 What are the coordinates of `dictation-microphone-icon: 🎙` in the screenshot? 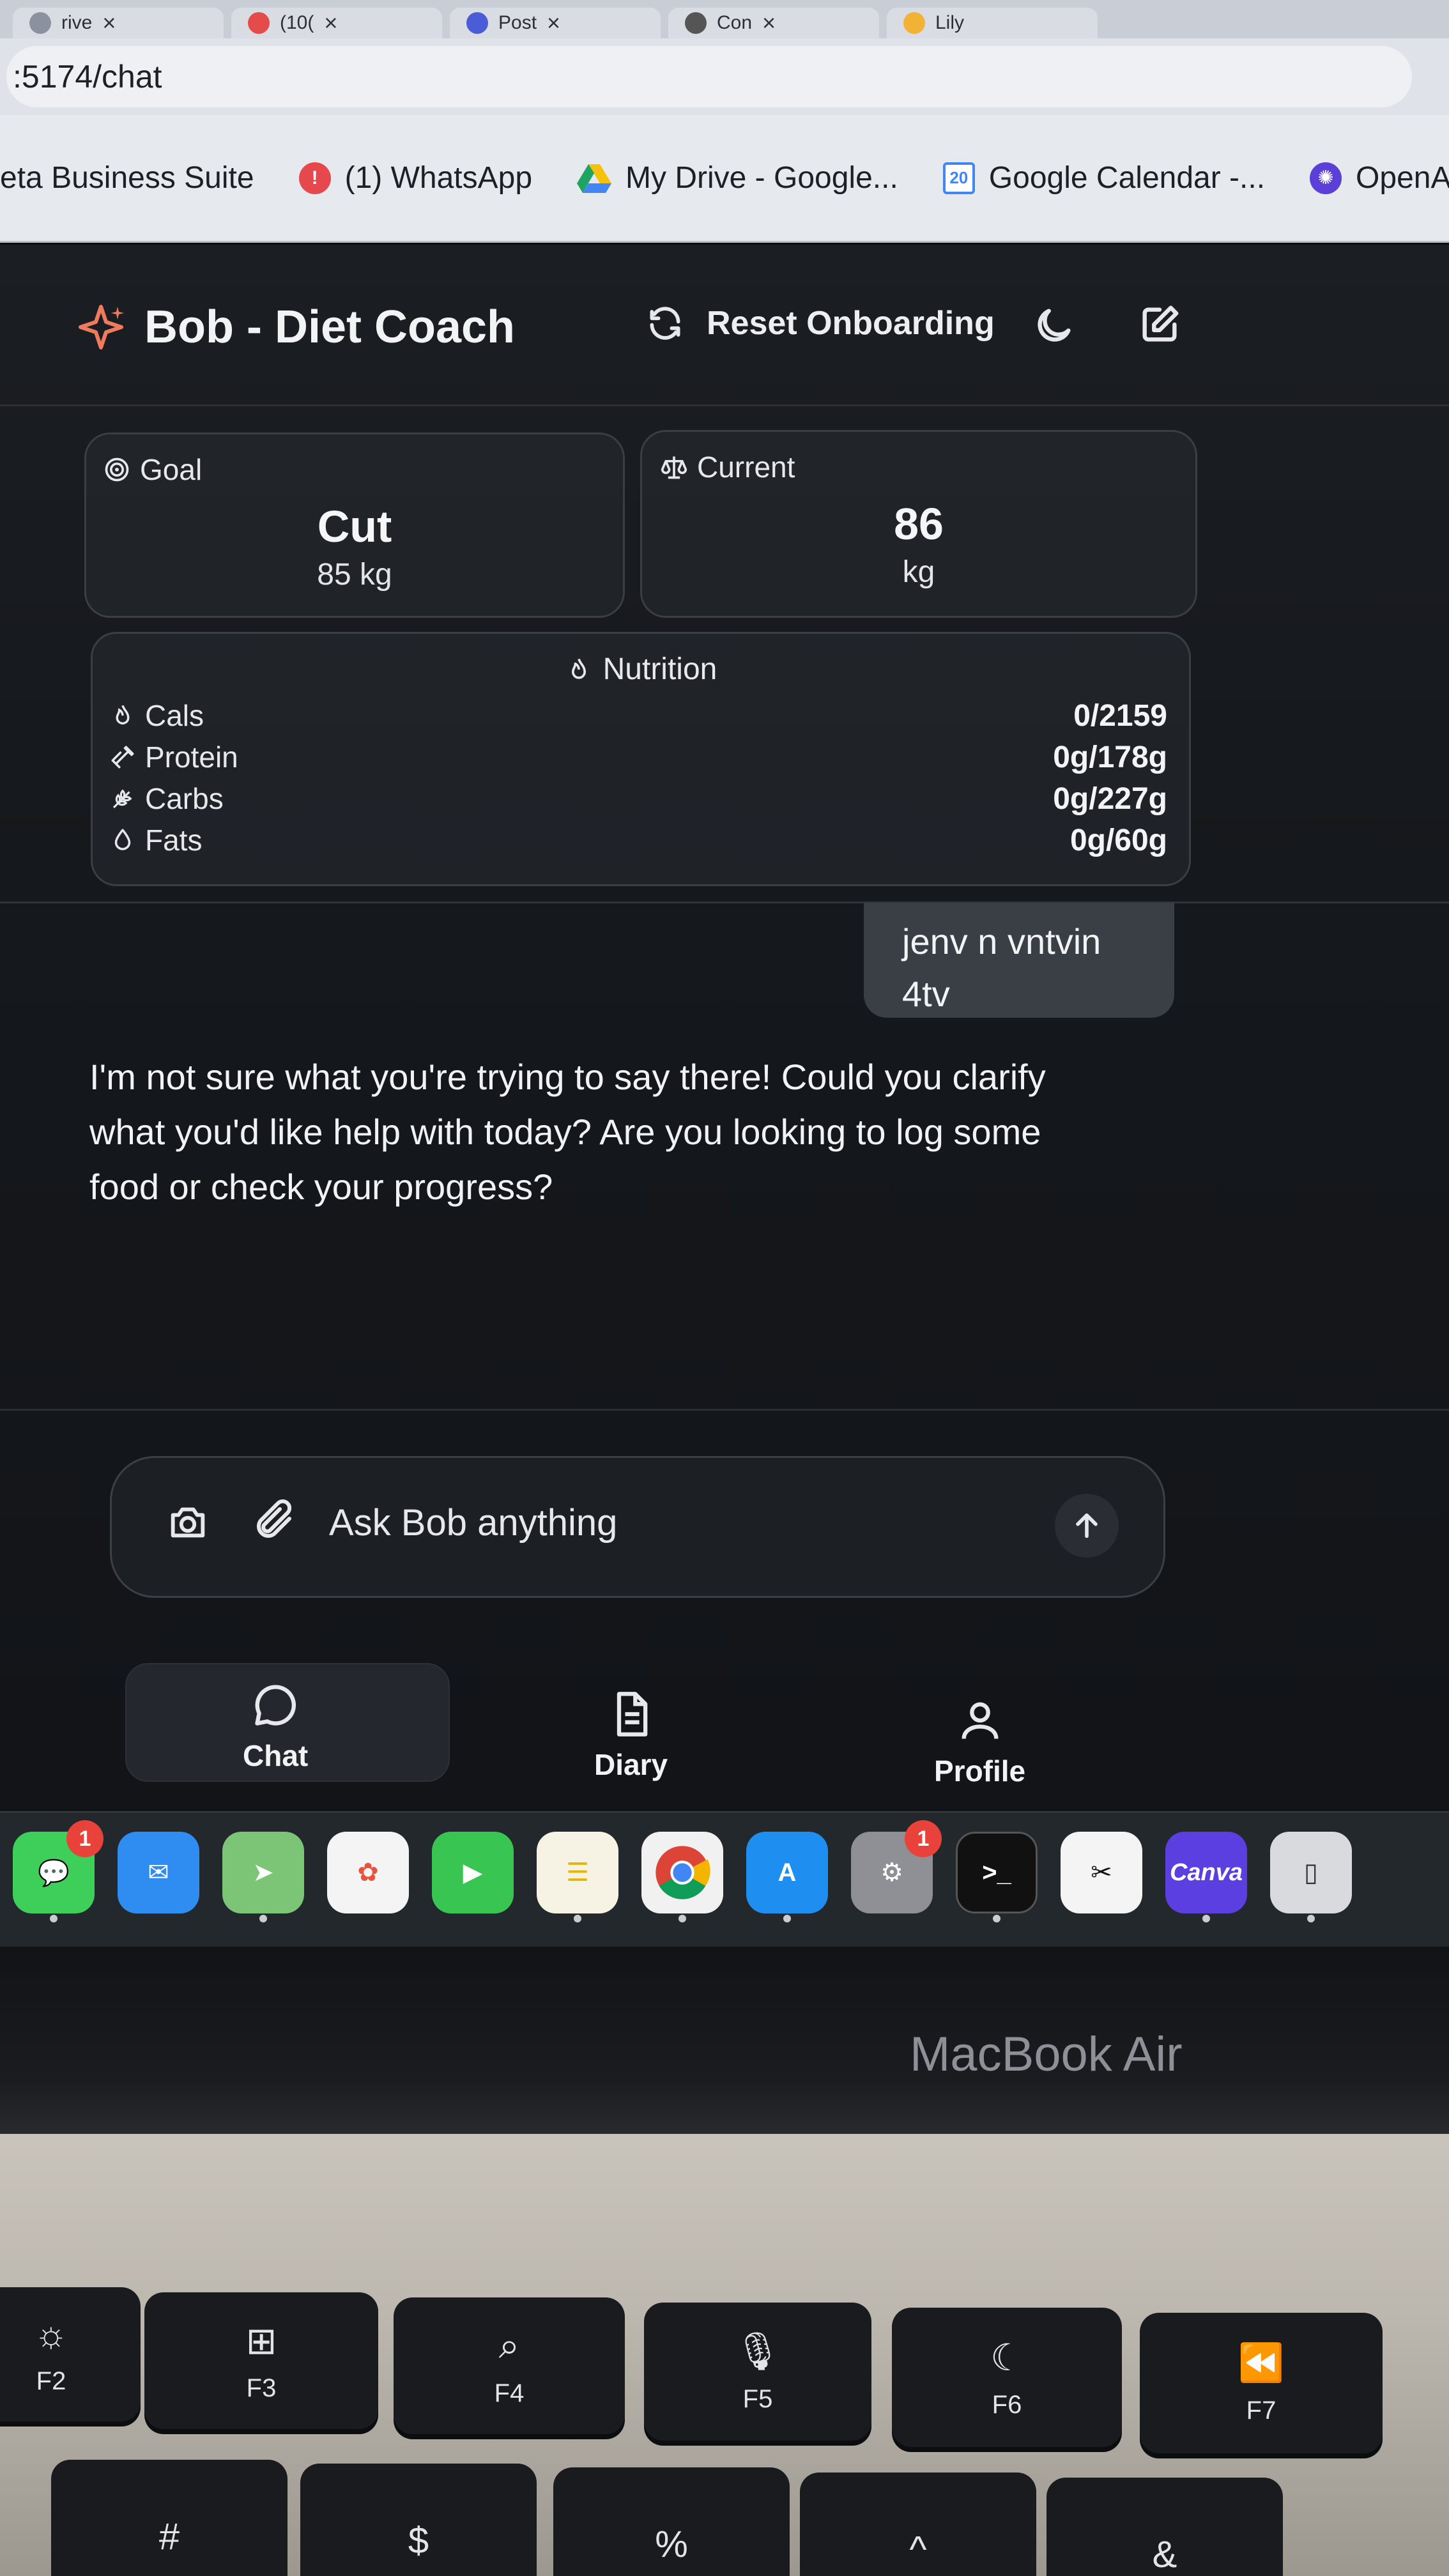 It's located at (757, 2351).